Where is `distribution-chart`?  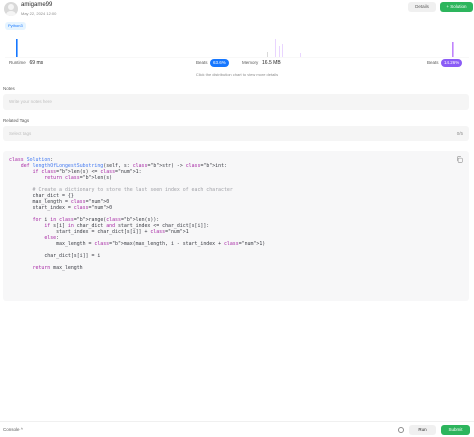 distribution-chart is located at coordinates (237, 45).